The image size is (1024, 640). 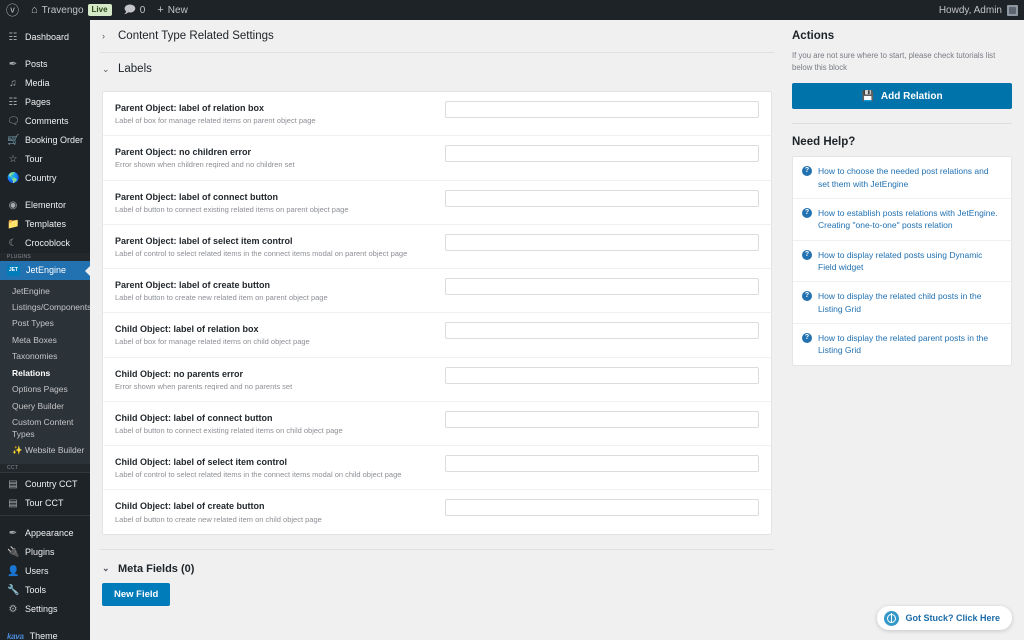 What do you see at coordinates (45, 571) in the screenshot?
I see `sidebar-item-users: 👤 Users` at bounding box center [45, 571].